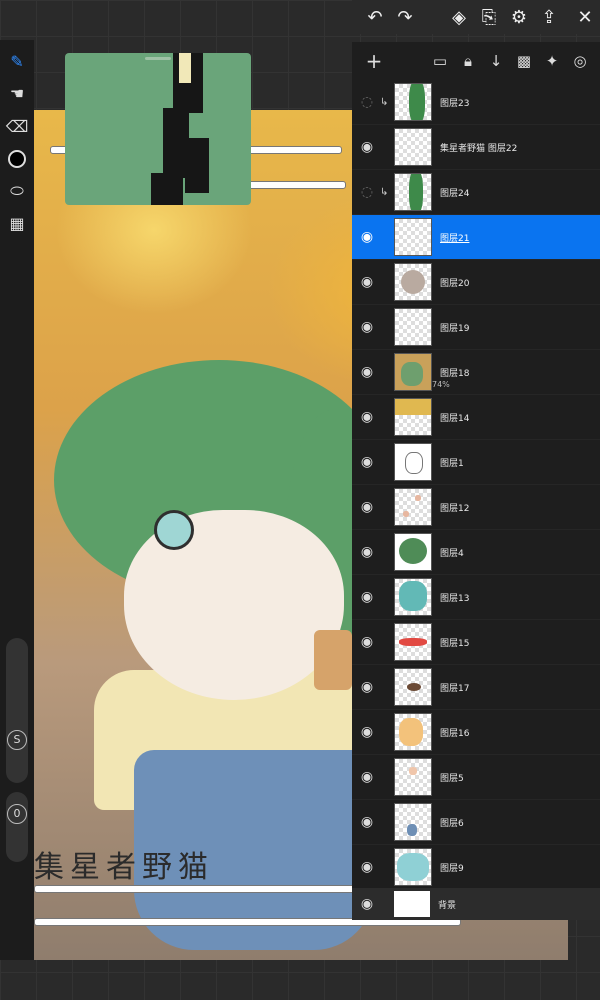 Image resolution: width=600 pixels, height=1000 pixels. Describe the element at coordinates (185, 68) in the screenshot. I see `ref-artwork-fill` at that location.